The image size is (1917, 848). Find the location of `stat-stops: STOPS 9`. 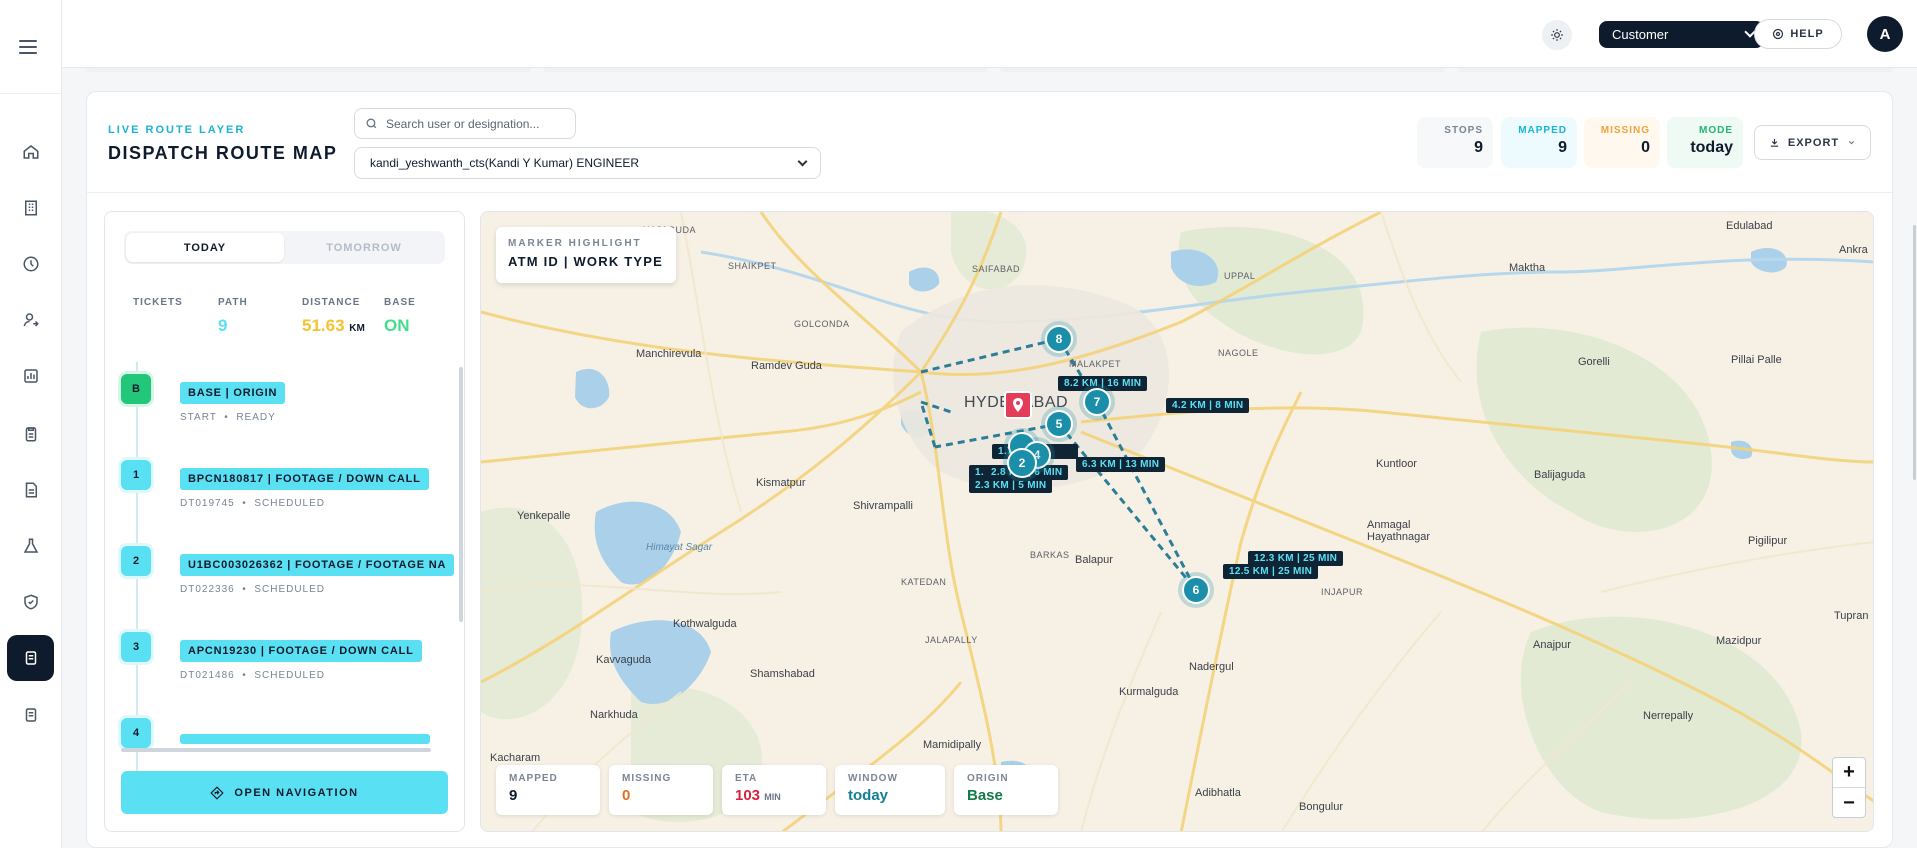

stat-stops: STOPS 9 is located at coordinates (1455, 142).